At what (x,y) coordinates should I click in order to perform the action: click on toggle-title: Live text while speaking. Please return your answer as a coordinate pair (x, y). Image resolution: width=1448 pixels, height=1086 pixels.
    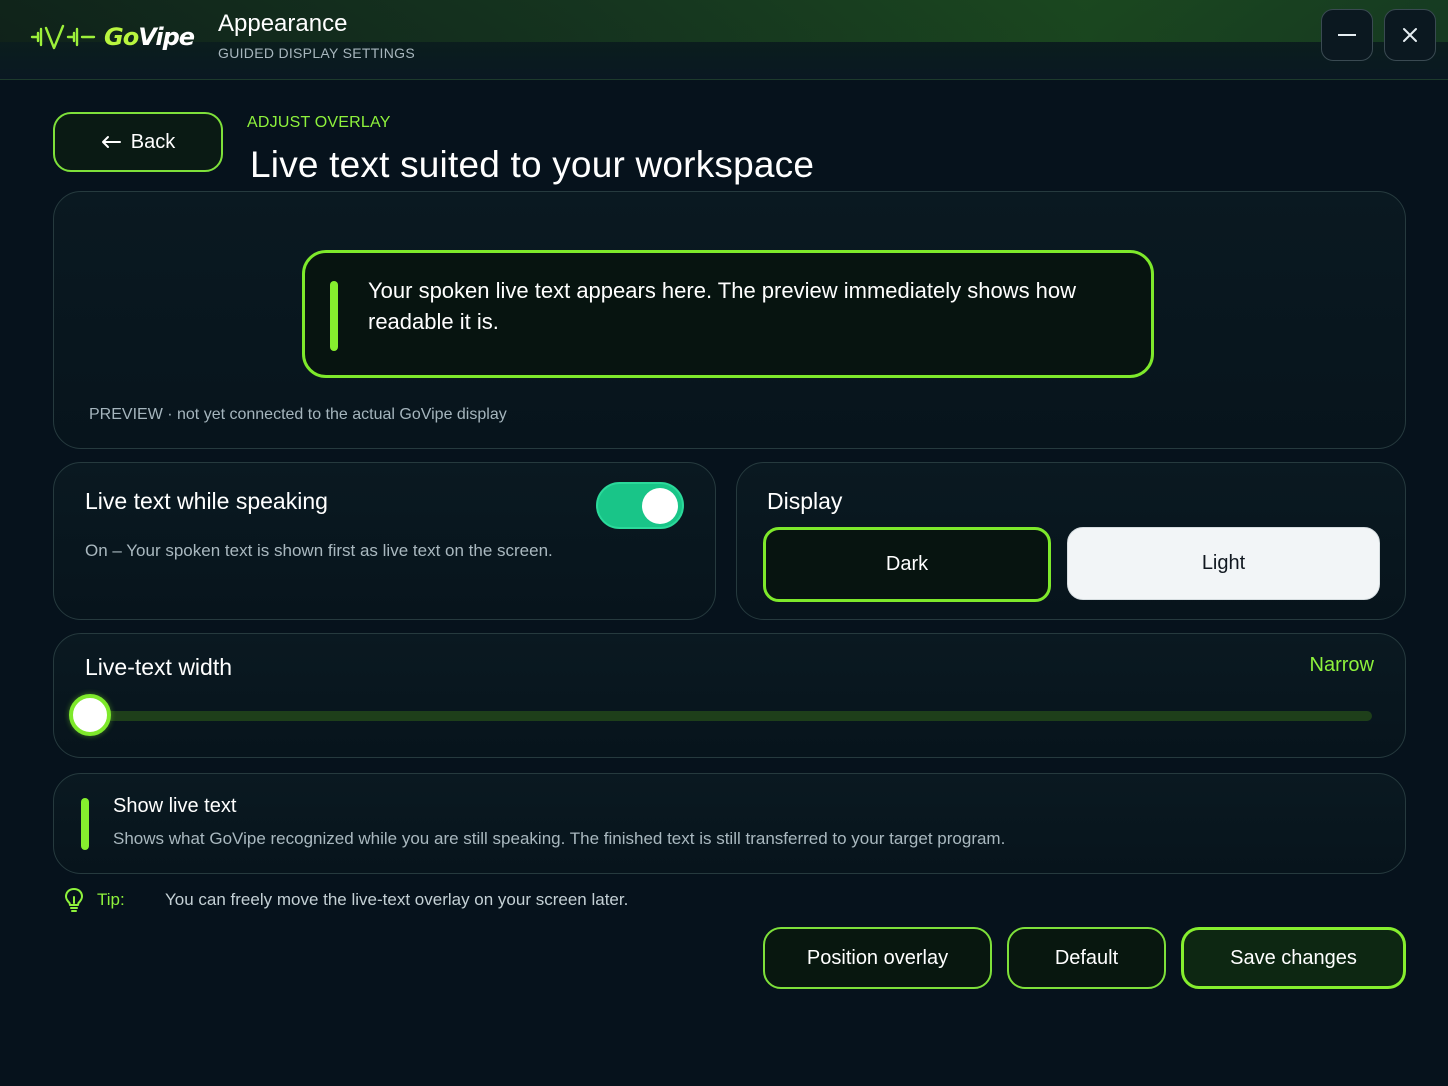
    Looking at the image, I should click on (206, 501).